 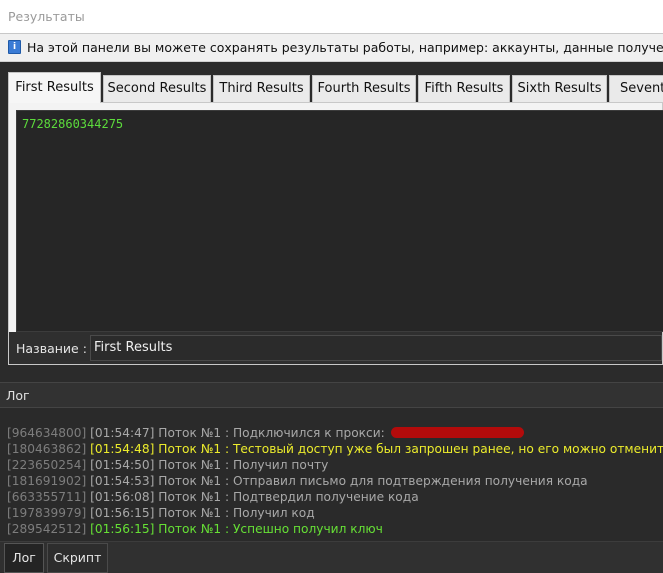 What do you see at coordinates (376, 348) in the screenshot?
I see `name-input: First Results` at bounding box center [376, 348].